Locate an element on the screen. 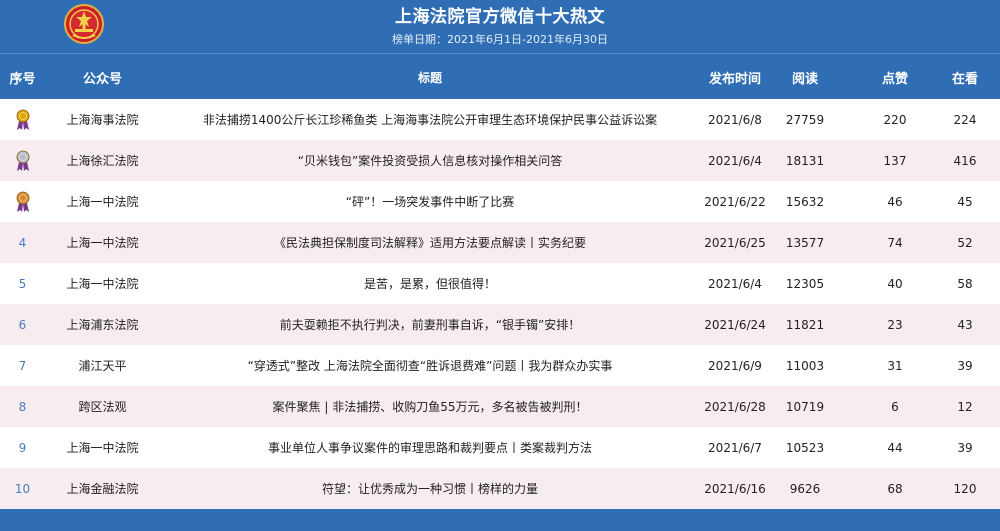 The width and height of the screenshot is (1000, 531). article-title: 《民法典担保制度司法解释》适用方法要点解读丨实务纪要 is located at coordinates (430, 242).